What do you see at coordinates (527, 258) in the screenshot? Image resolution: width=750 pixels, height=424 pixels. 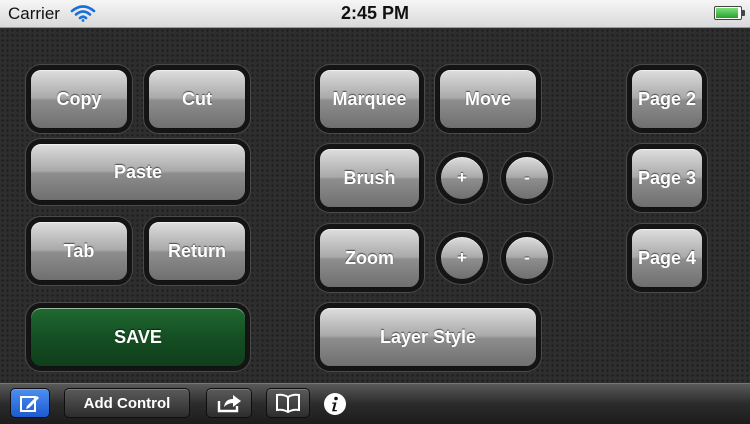 I see `zoom-minus-button: -` at bounding box center [527, 258].